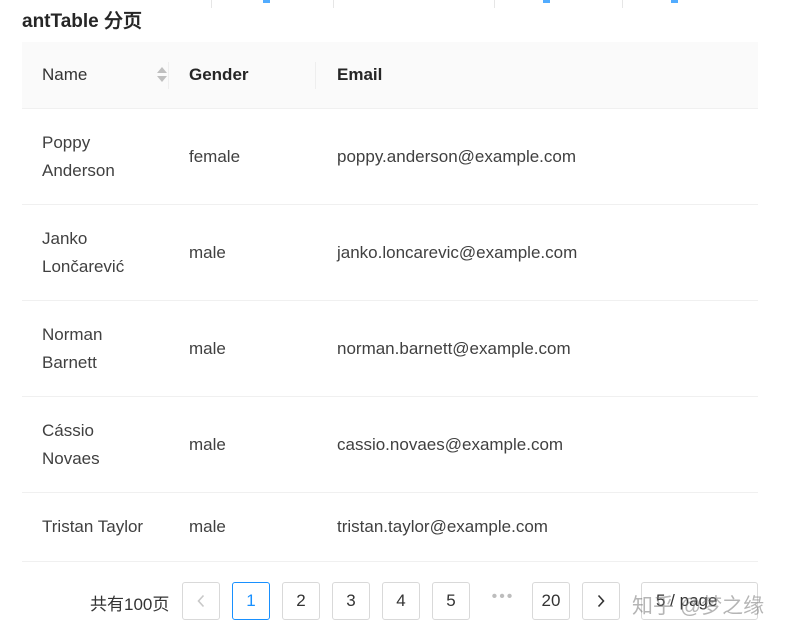  Describe the element at coordinates (251, 601) in the screenshot. I see `page-1-button: 1` at that location.